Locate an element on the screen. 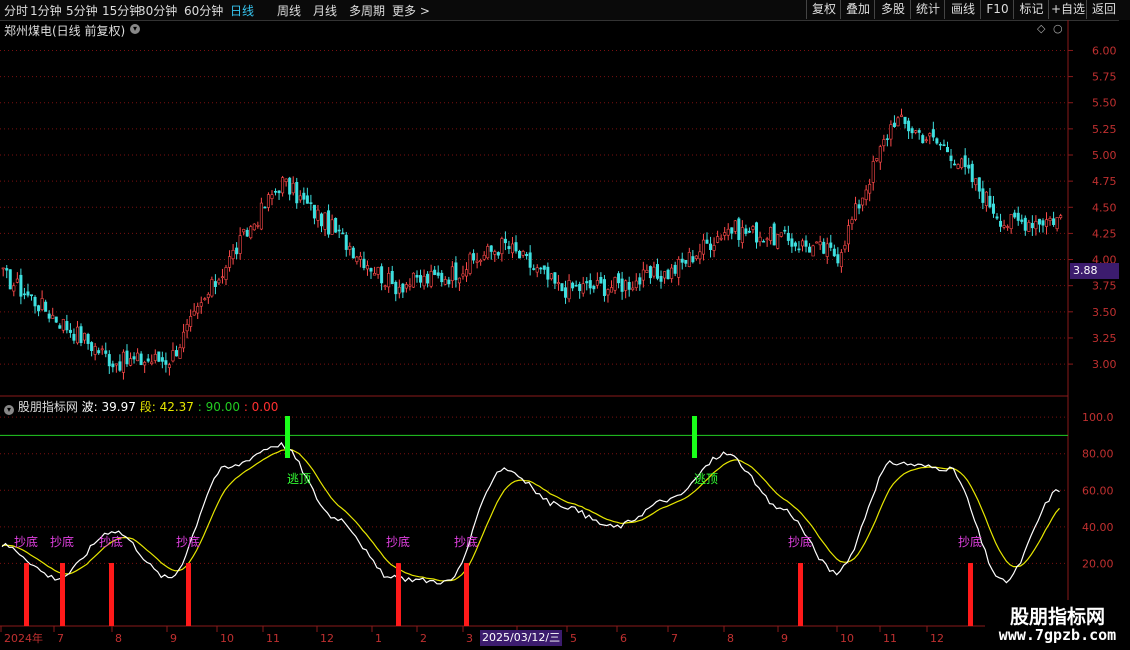 This screenshot has height=650, width=1130. chevron-down-icon: ▾ is located at coordinates (9, 410).